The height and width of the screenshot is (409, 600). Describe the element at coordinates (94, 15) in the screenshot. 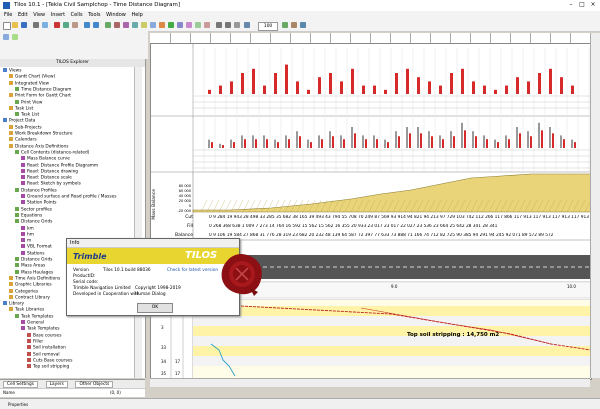

I see `menu-tools: Tools` at that location.